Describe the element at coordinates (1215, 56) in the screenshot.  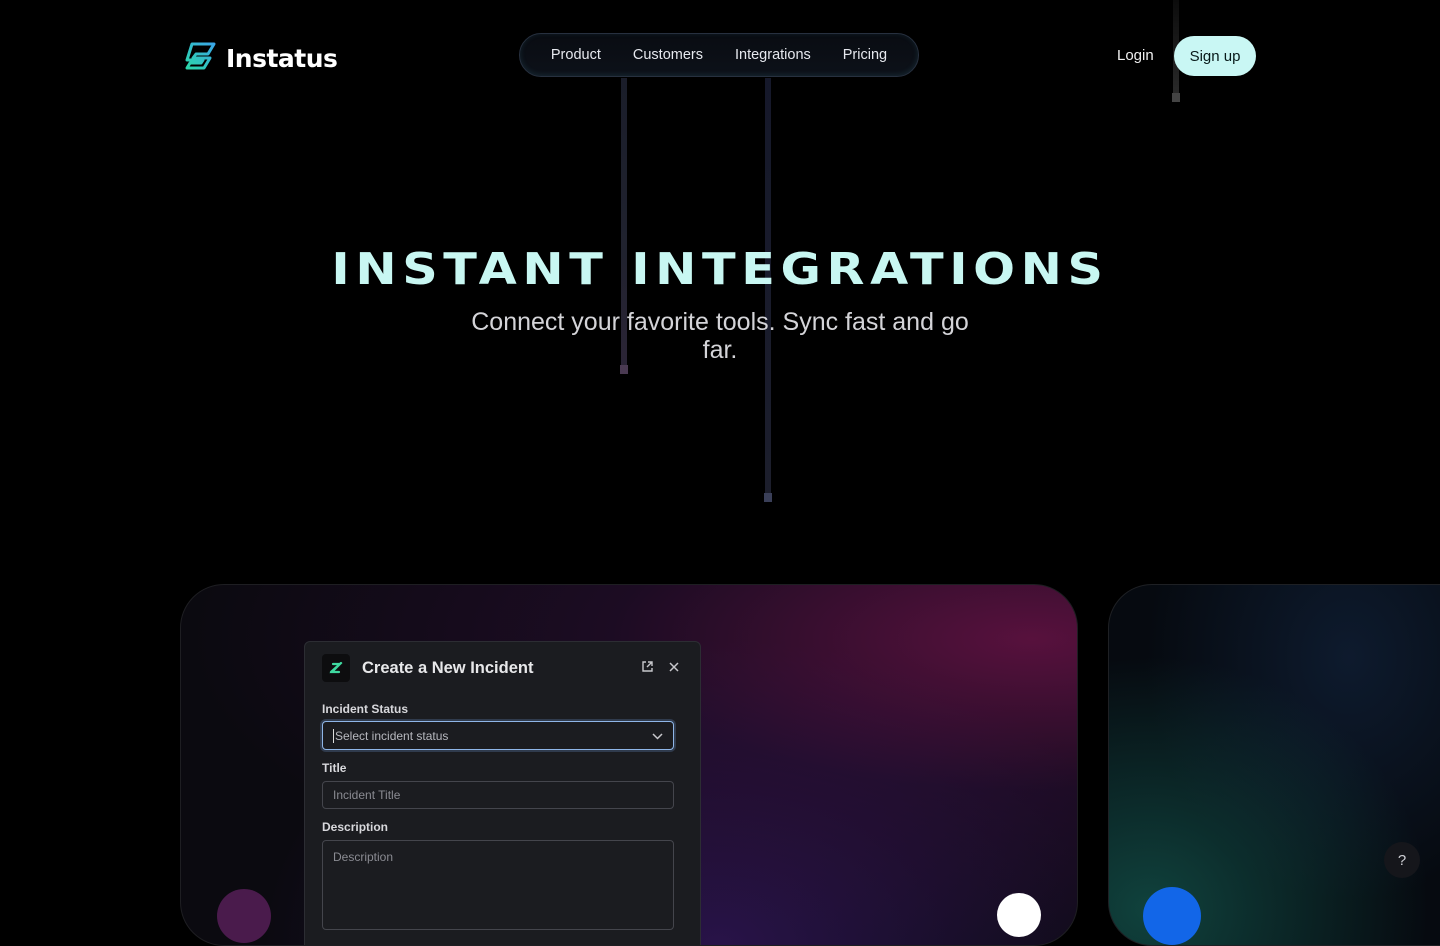
I see `signup-button: Sign up` at that location.